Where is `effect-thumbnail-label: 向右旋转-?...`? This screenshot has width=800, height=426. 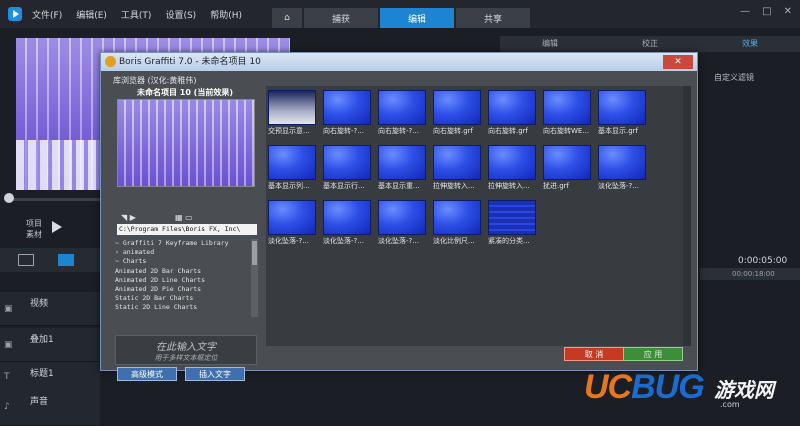
effect-thumbnail-label: 向右旋转-?... is located at coordinates (398, 131).